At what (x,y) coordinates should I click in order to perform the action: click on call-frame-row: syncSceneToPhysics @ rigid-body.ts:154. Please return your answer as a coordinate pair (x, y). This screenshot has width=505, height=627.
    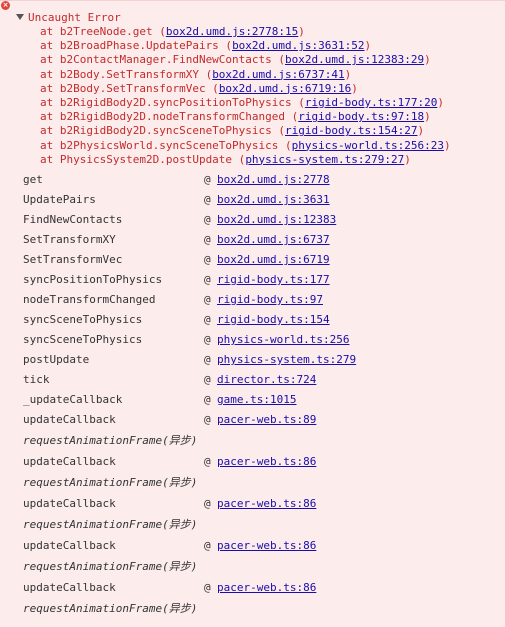
    Looking at the image, I should click on (263, 320).